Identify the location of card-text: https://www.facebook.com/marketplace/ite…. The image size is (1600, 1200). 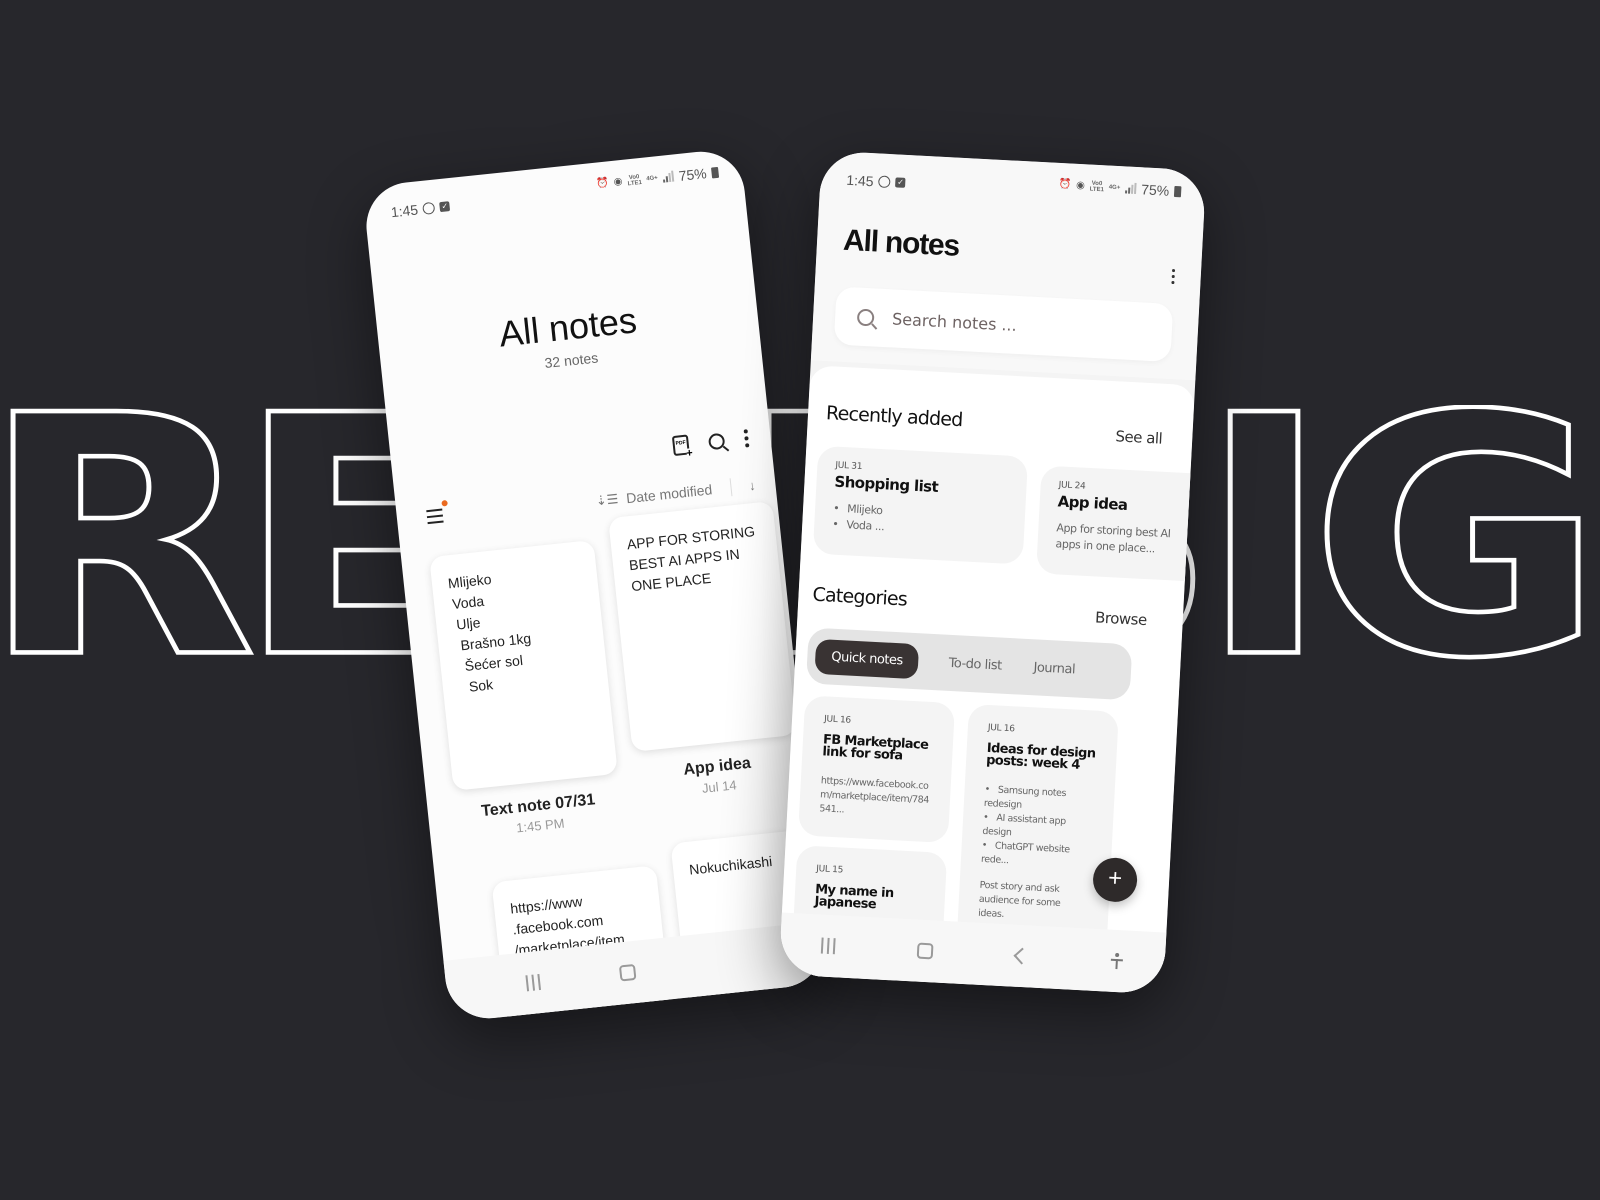
(874, 795).